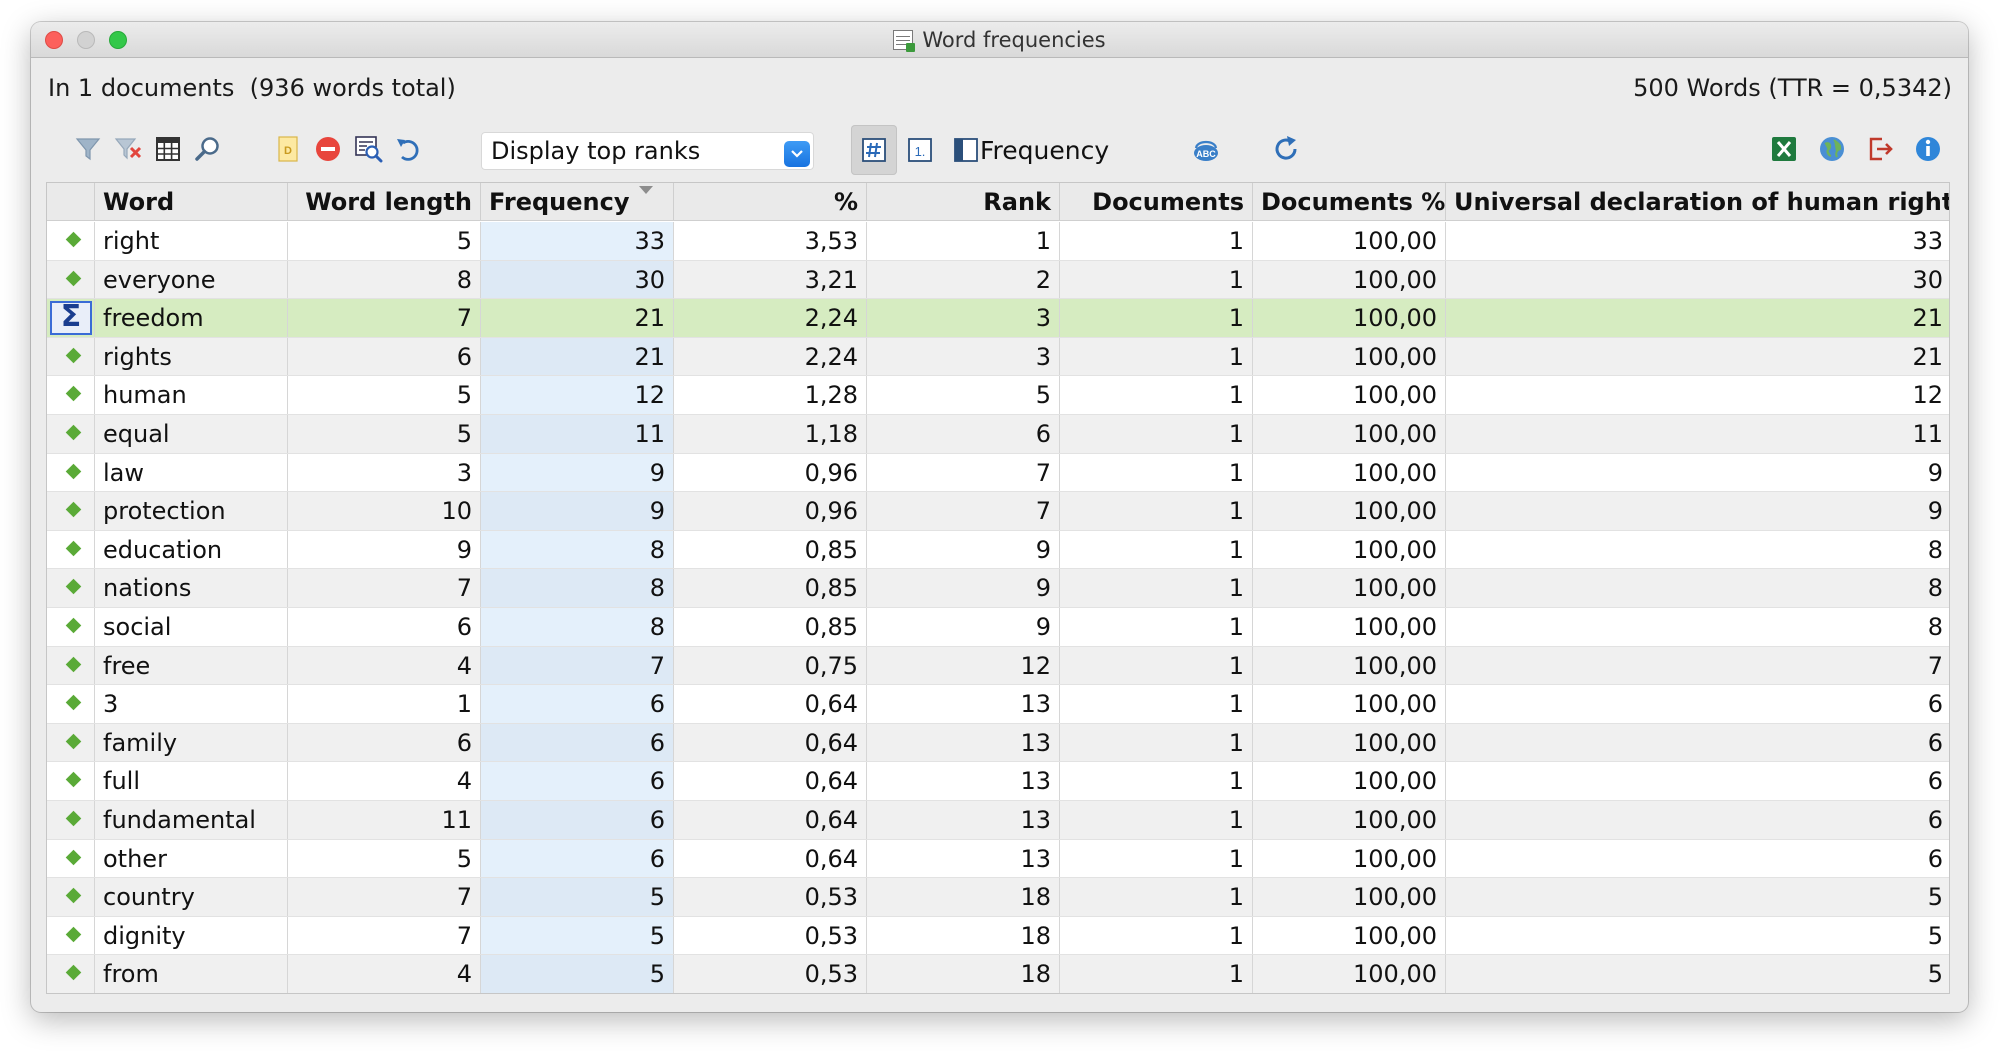 The height and width of the screenshot is (1051, 2000). Describe the element at coordinates (383, 473) in the screenshot. I see `cell-word-length: 3` at that location.